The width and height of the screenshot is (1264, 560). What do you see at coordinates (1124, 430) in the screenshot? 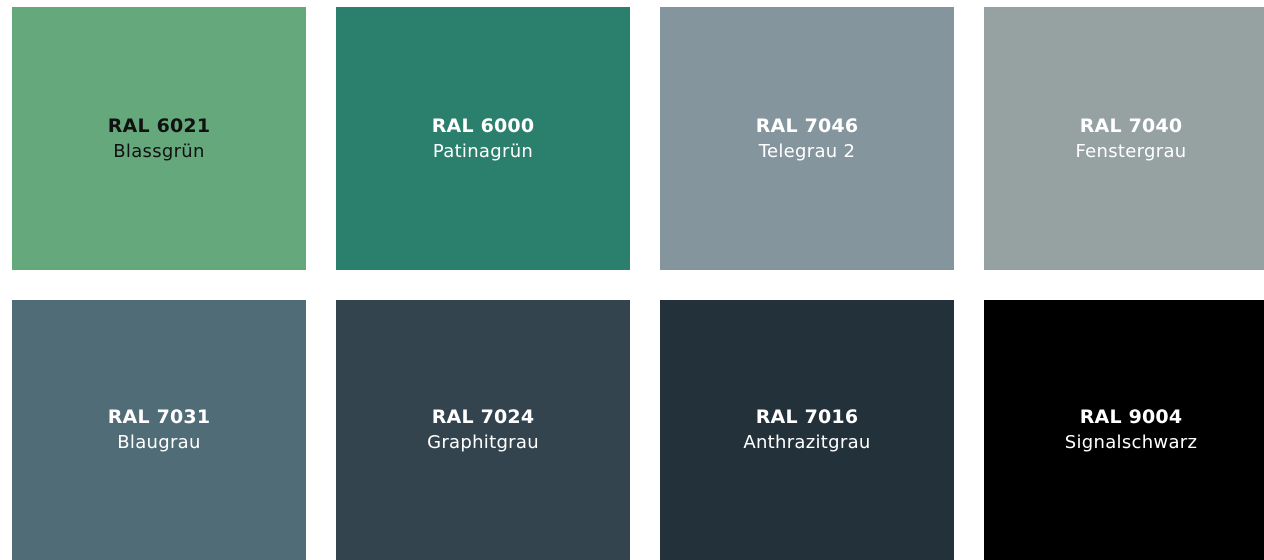
I see `swatch-ral-9004: RAL 9004 Signalschwarz` at bounding box center [1124, 430].